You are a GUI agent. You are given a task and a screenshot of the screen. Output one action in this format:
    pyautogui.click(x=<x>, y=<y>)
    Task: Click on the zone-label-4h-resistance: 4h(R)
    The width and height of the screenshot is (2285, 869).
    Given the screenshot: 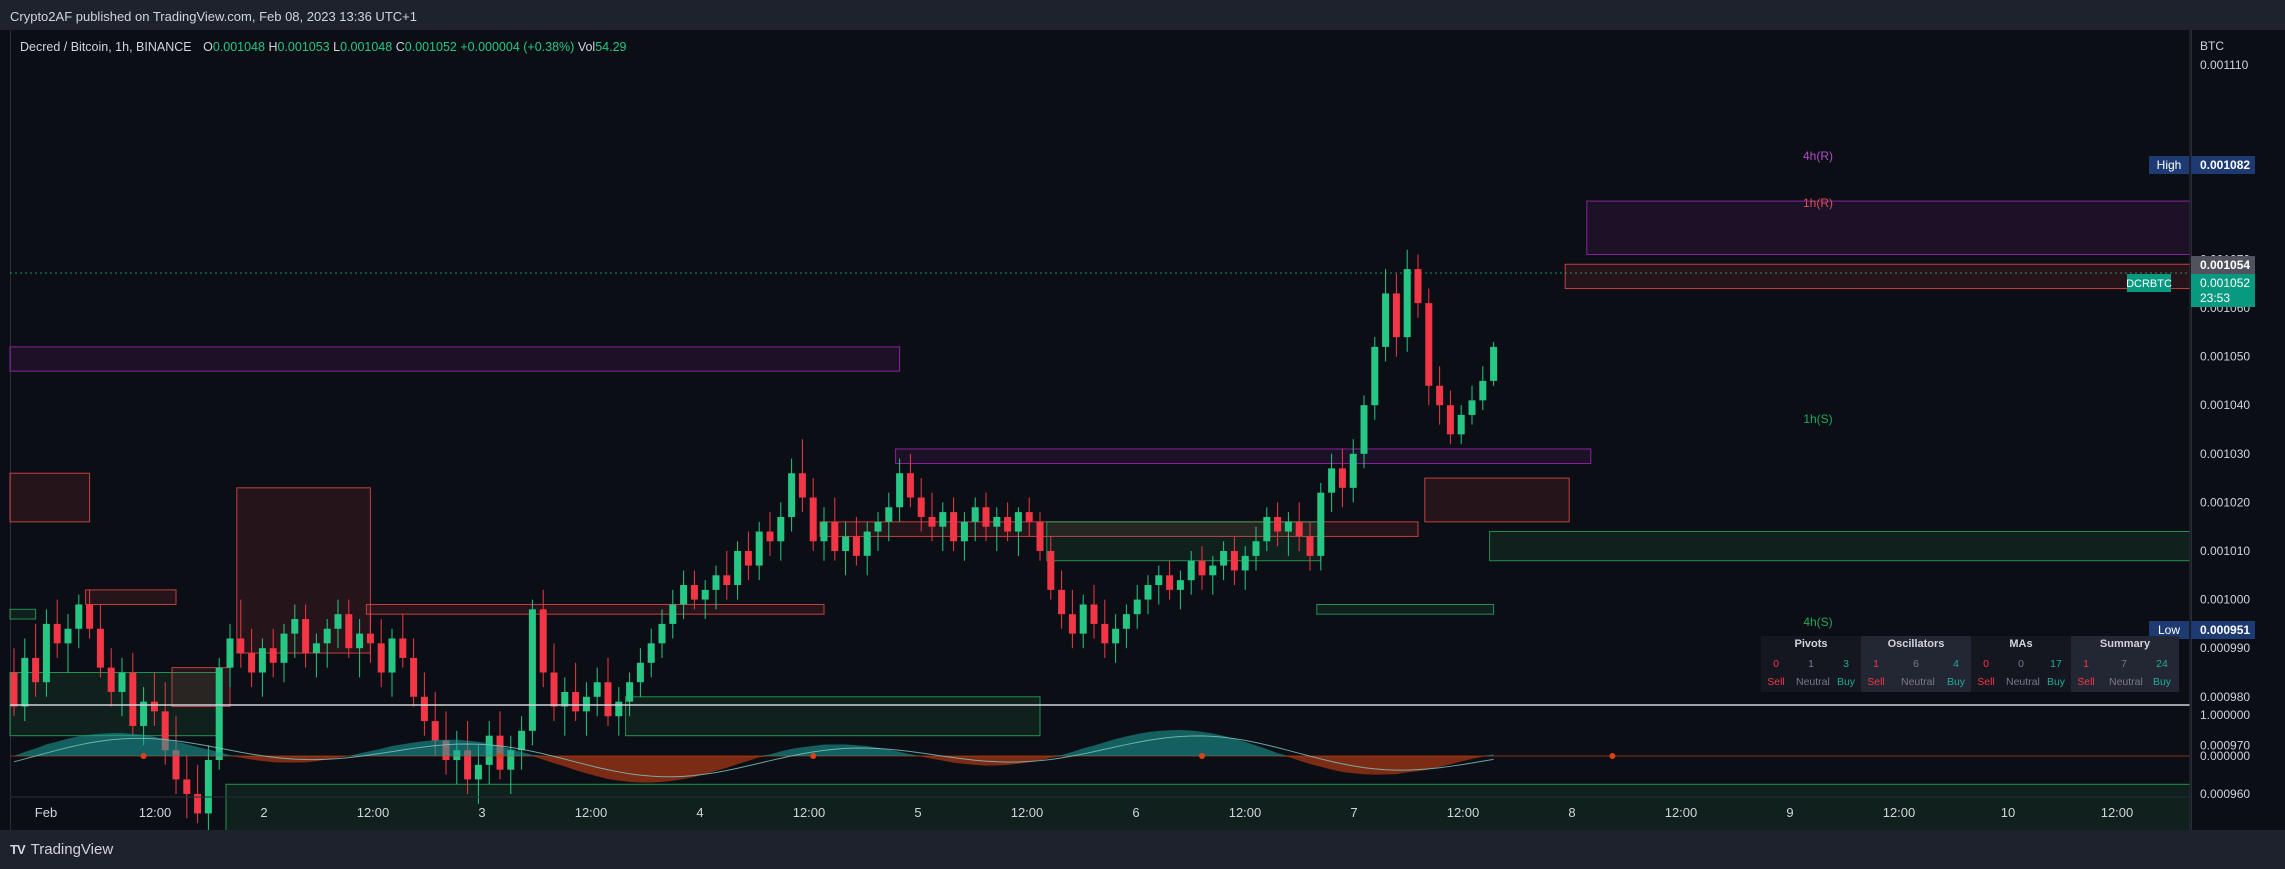 What is the action you would take?
    pyautogui.click(x=1818, y=156)
    